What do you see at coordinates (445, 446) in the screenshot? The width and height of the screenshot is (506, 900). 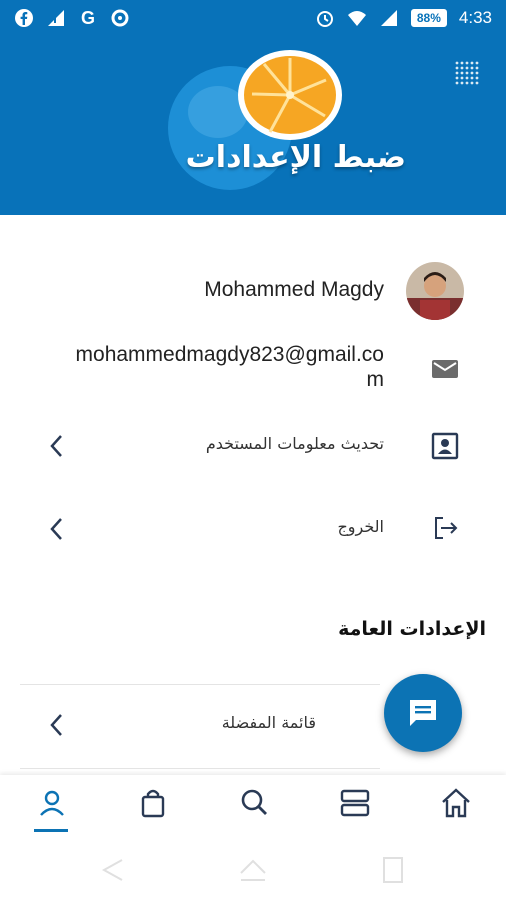 I see `user-card-icon` at bounding box center [445, 446].